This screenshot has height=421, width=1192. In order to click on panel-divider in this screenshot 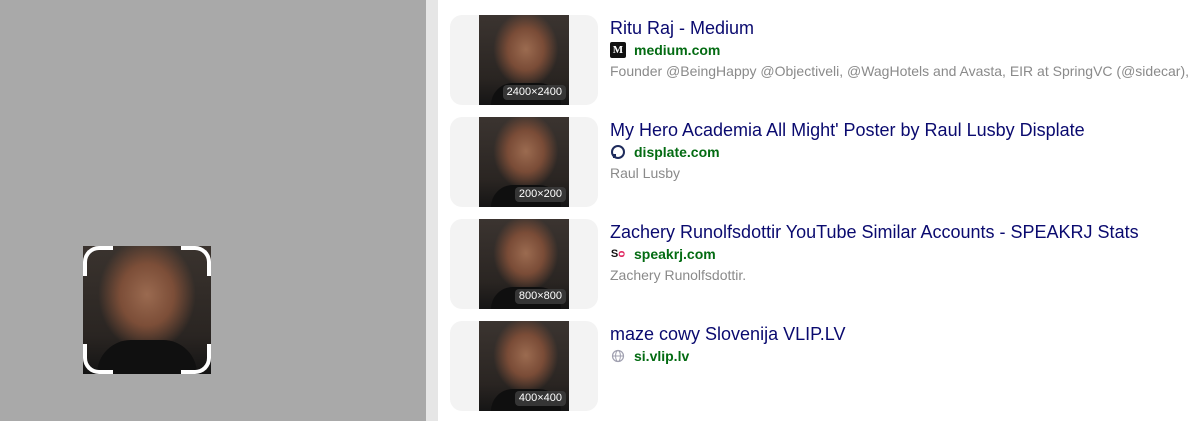, I will do `click(432, 210)`.